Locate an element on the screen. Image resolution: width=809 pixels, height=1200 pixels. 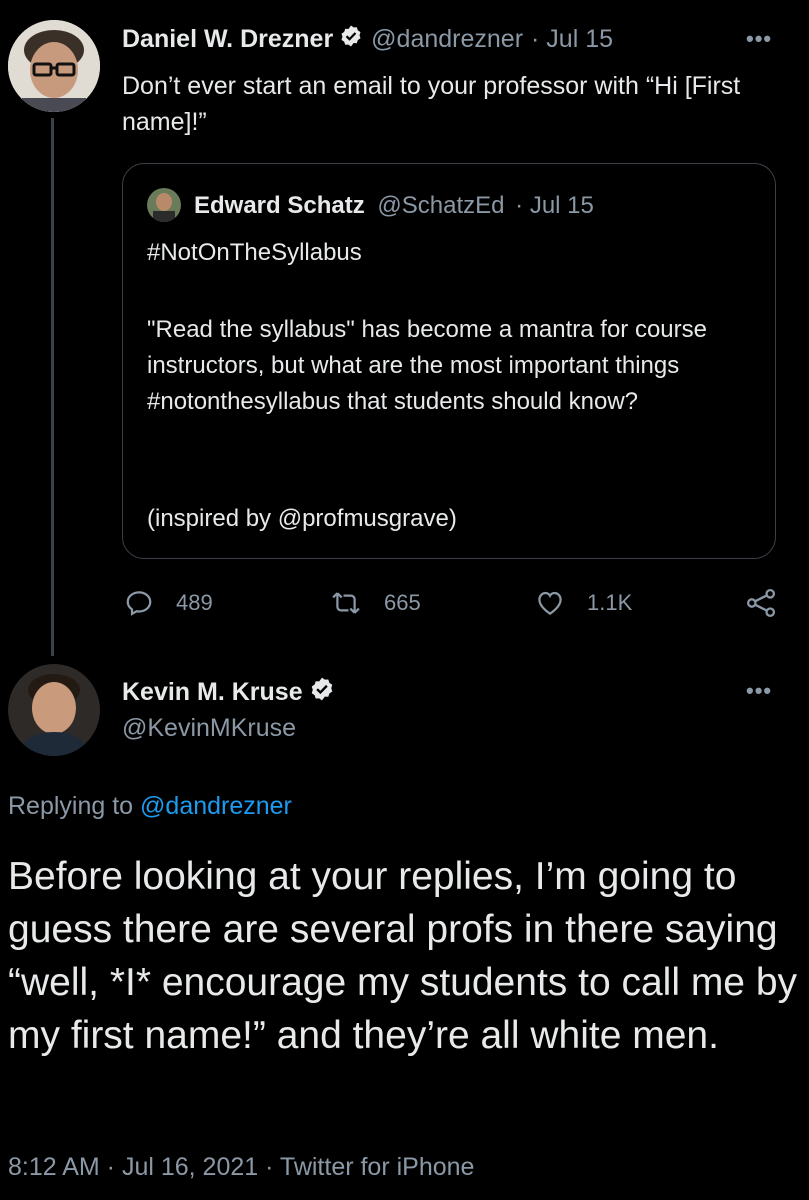
reply-count: 489 is located at coordinates (194, 602).